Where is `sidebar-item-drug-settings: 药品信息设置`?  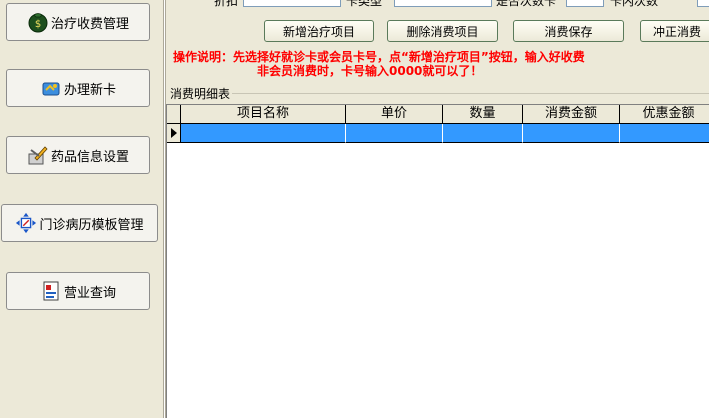 sidebar-item-drug-settings: 药品信息设置 is located at coordinates (78, 155).